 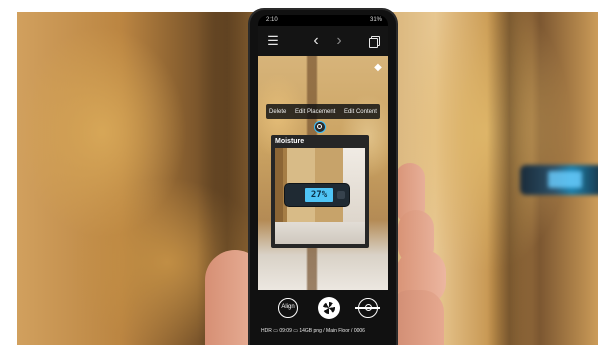 What do you see at coordinates (339, 41) in the screenshot?
I see `chevron-right-icon: ›` at bounding box center [339, 41].